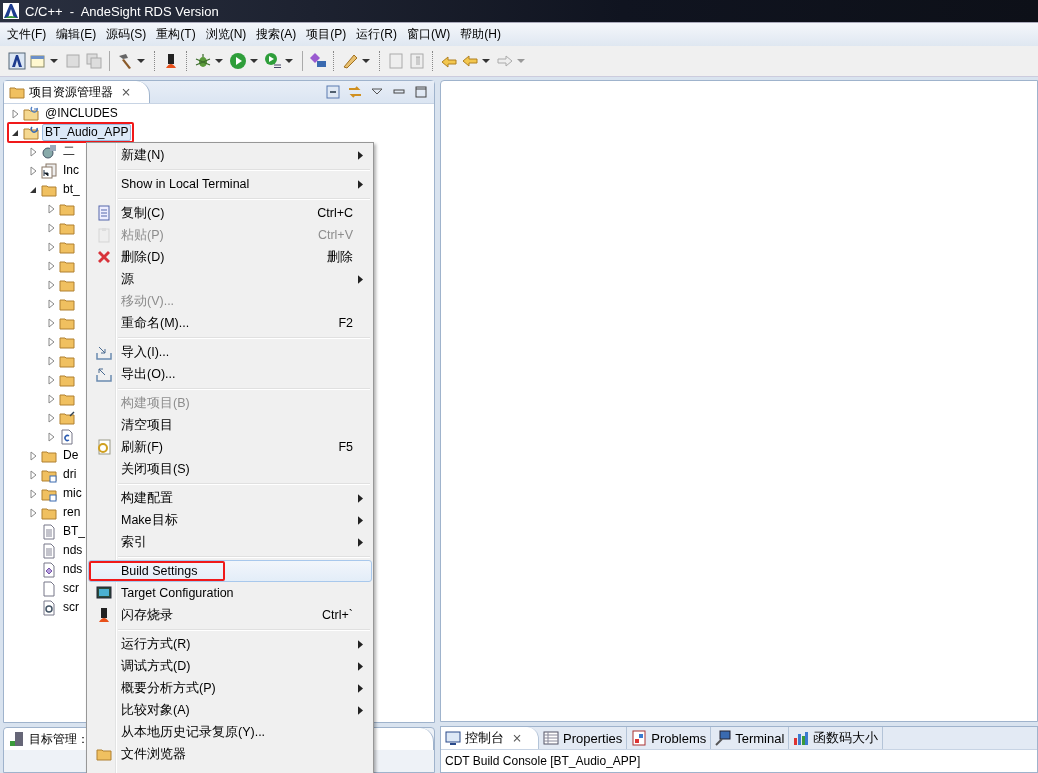 The height and width of the screenshot is (773, 1038). I want to click on console-tab: Problems, so click(669, 738).